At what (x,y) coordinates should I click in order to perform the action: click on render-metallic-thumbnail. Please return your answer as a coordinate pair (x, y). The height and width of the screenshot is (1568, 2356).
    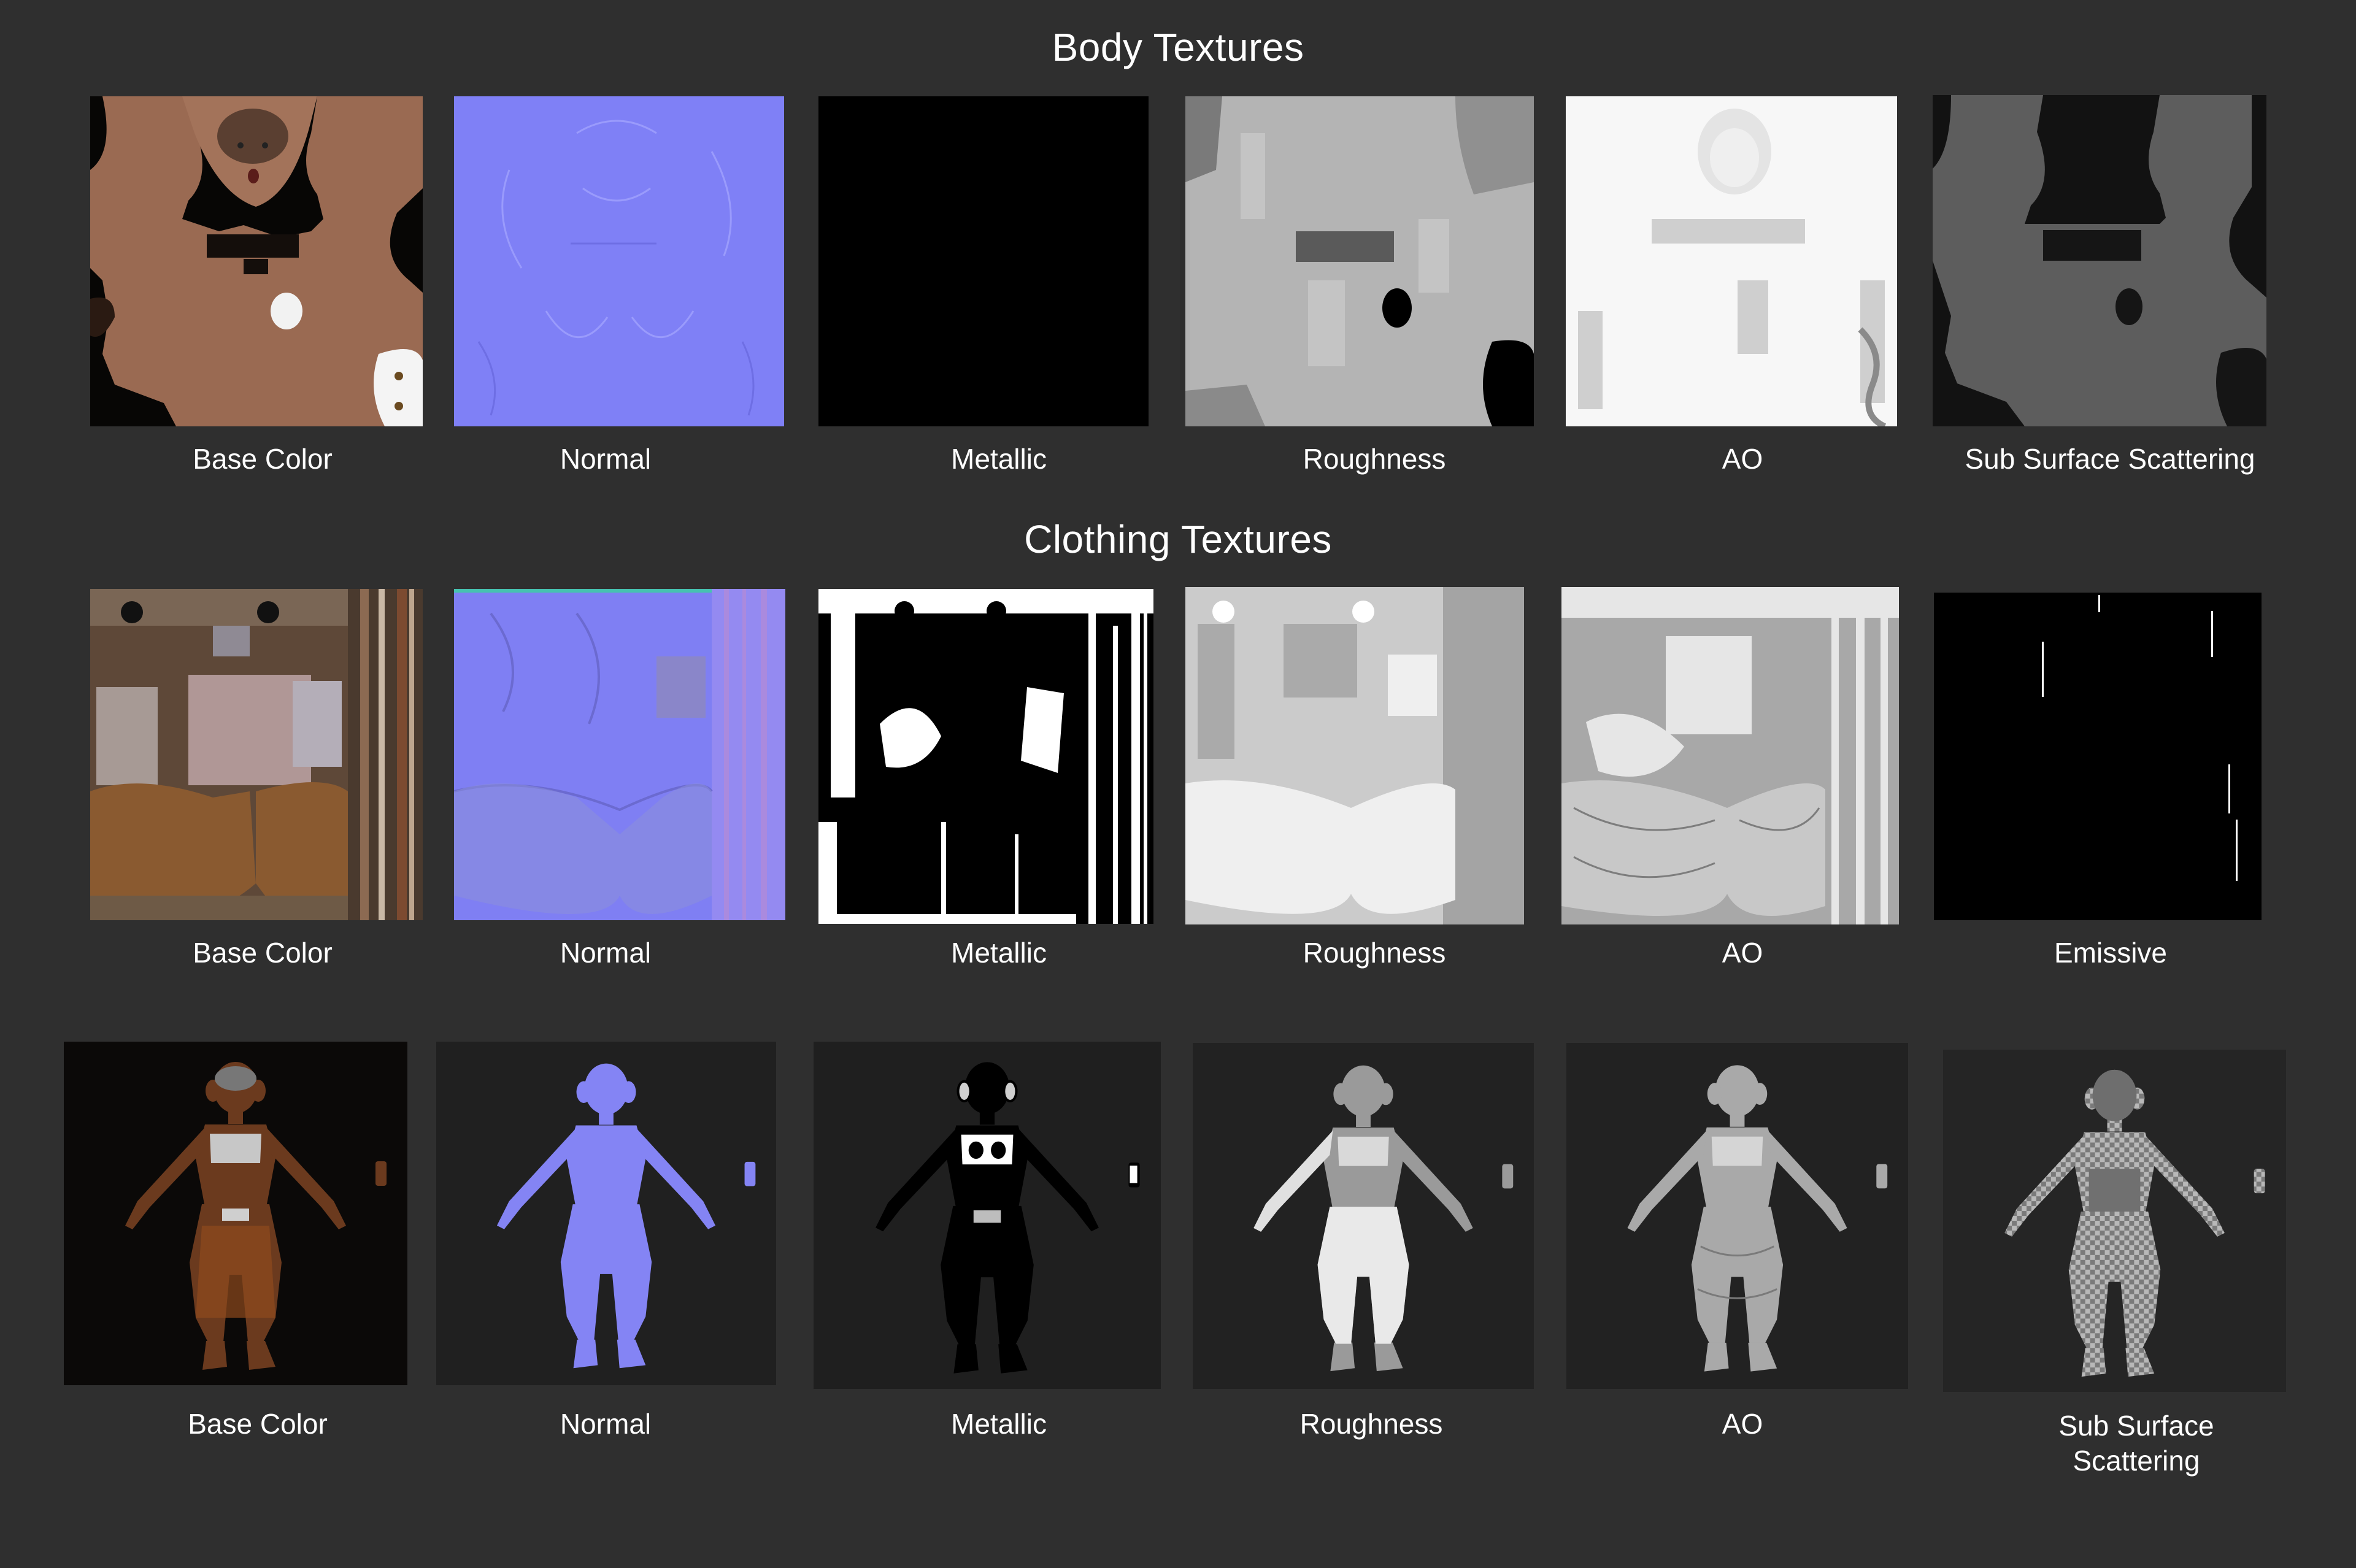
    Looking at the image, I should click on (987, 1215).